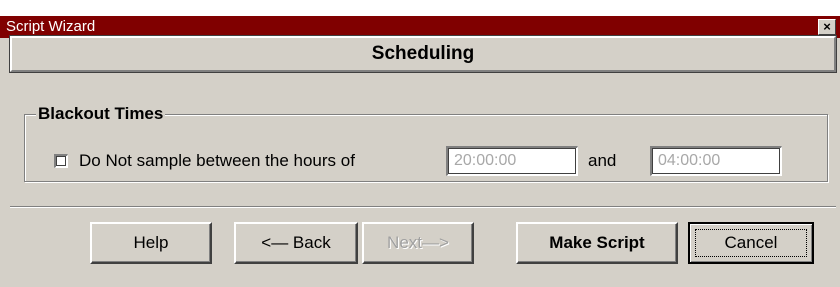 The width and height of the screenshot is (840, 287). What do you see at coordinates (217, 161) in the screenshot?
I see `blackout-checkbox-label: Do Not sample between the hours of` at bounding box center [217, 161].